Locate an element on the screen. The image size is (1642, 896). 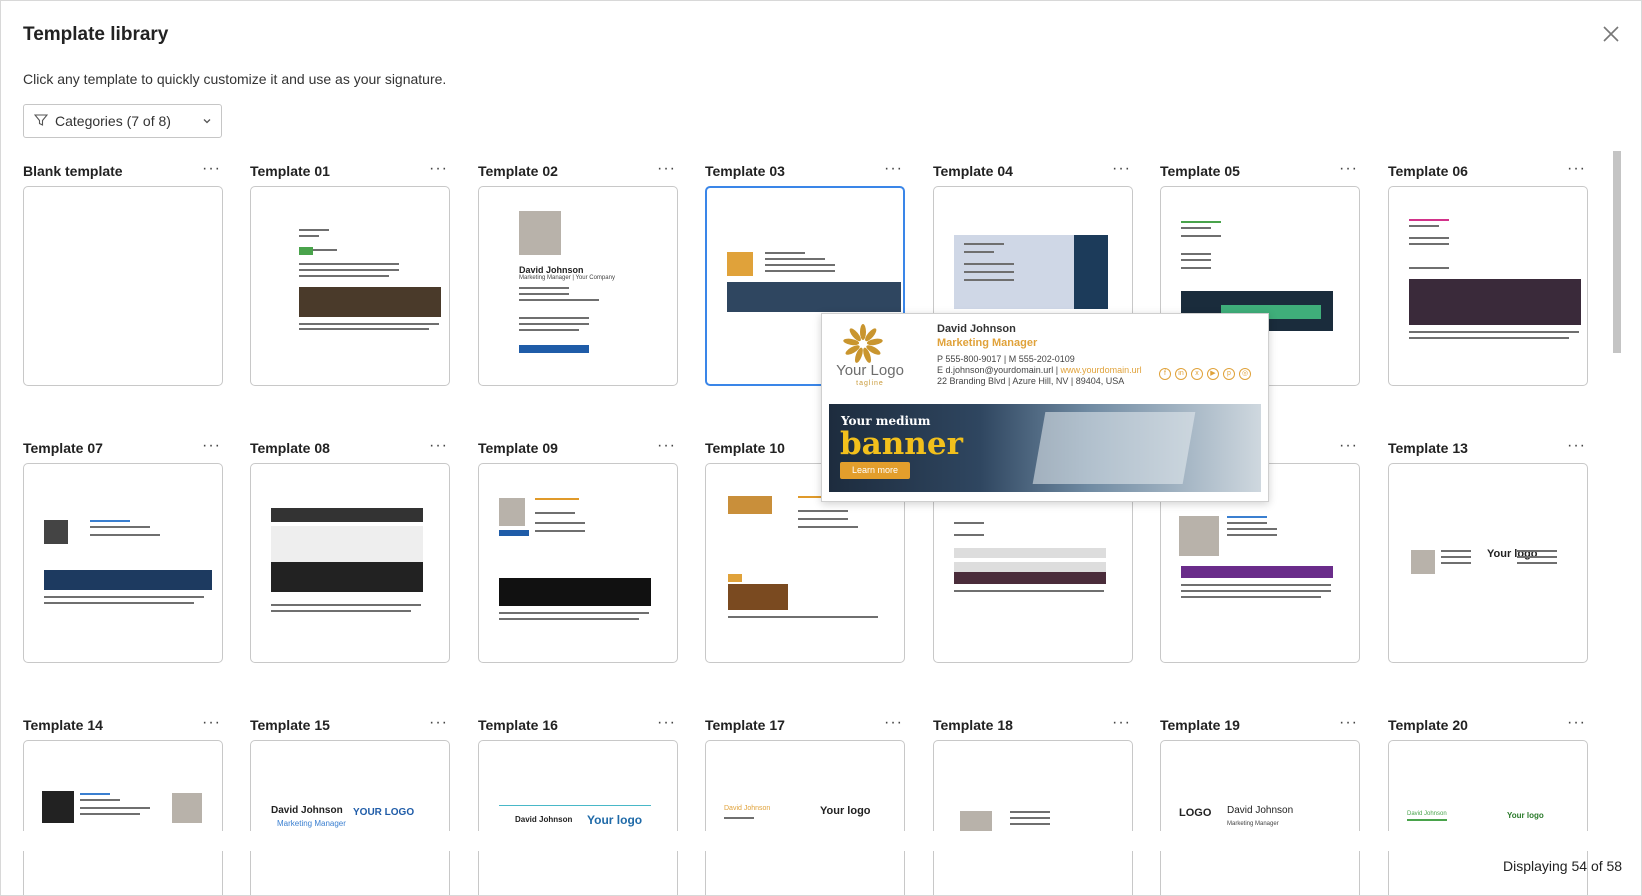
close-icon is located at coordinates (1611, 34).